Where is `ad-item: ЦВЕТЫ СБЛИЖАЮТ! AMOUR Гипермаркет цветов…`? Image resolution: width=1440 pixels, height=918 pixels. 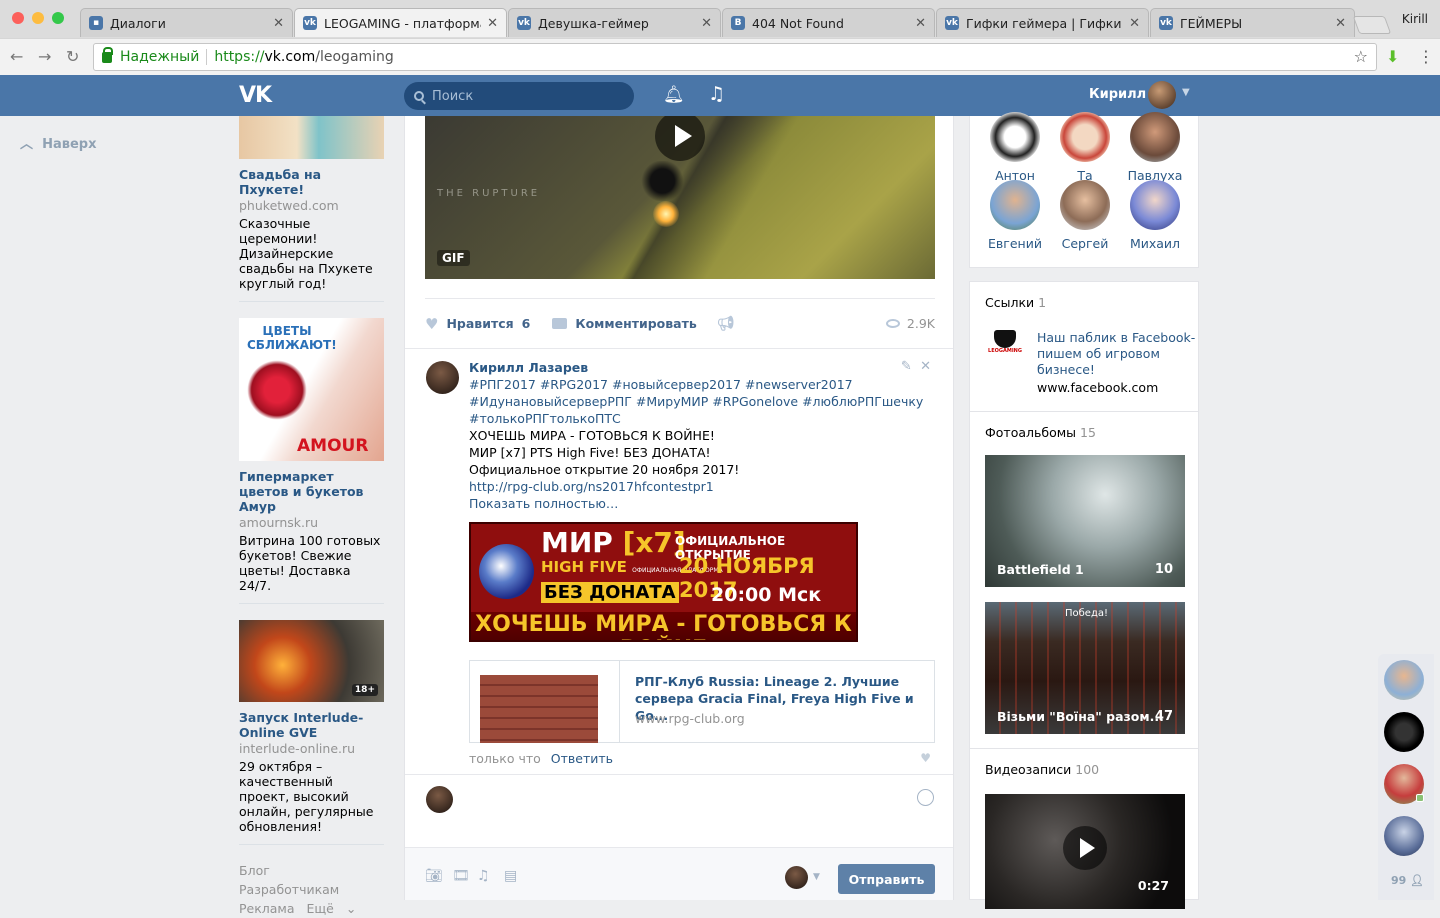
ad-item: ЦВЕТЫ СБЛИЖАЮТ! AMOUR Гипермаркет цветов… is located at coordinates (311, 461).